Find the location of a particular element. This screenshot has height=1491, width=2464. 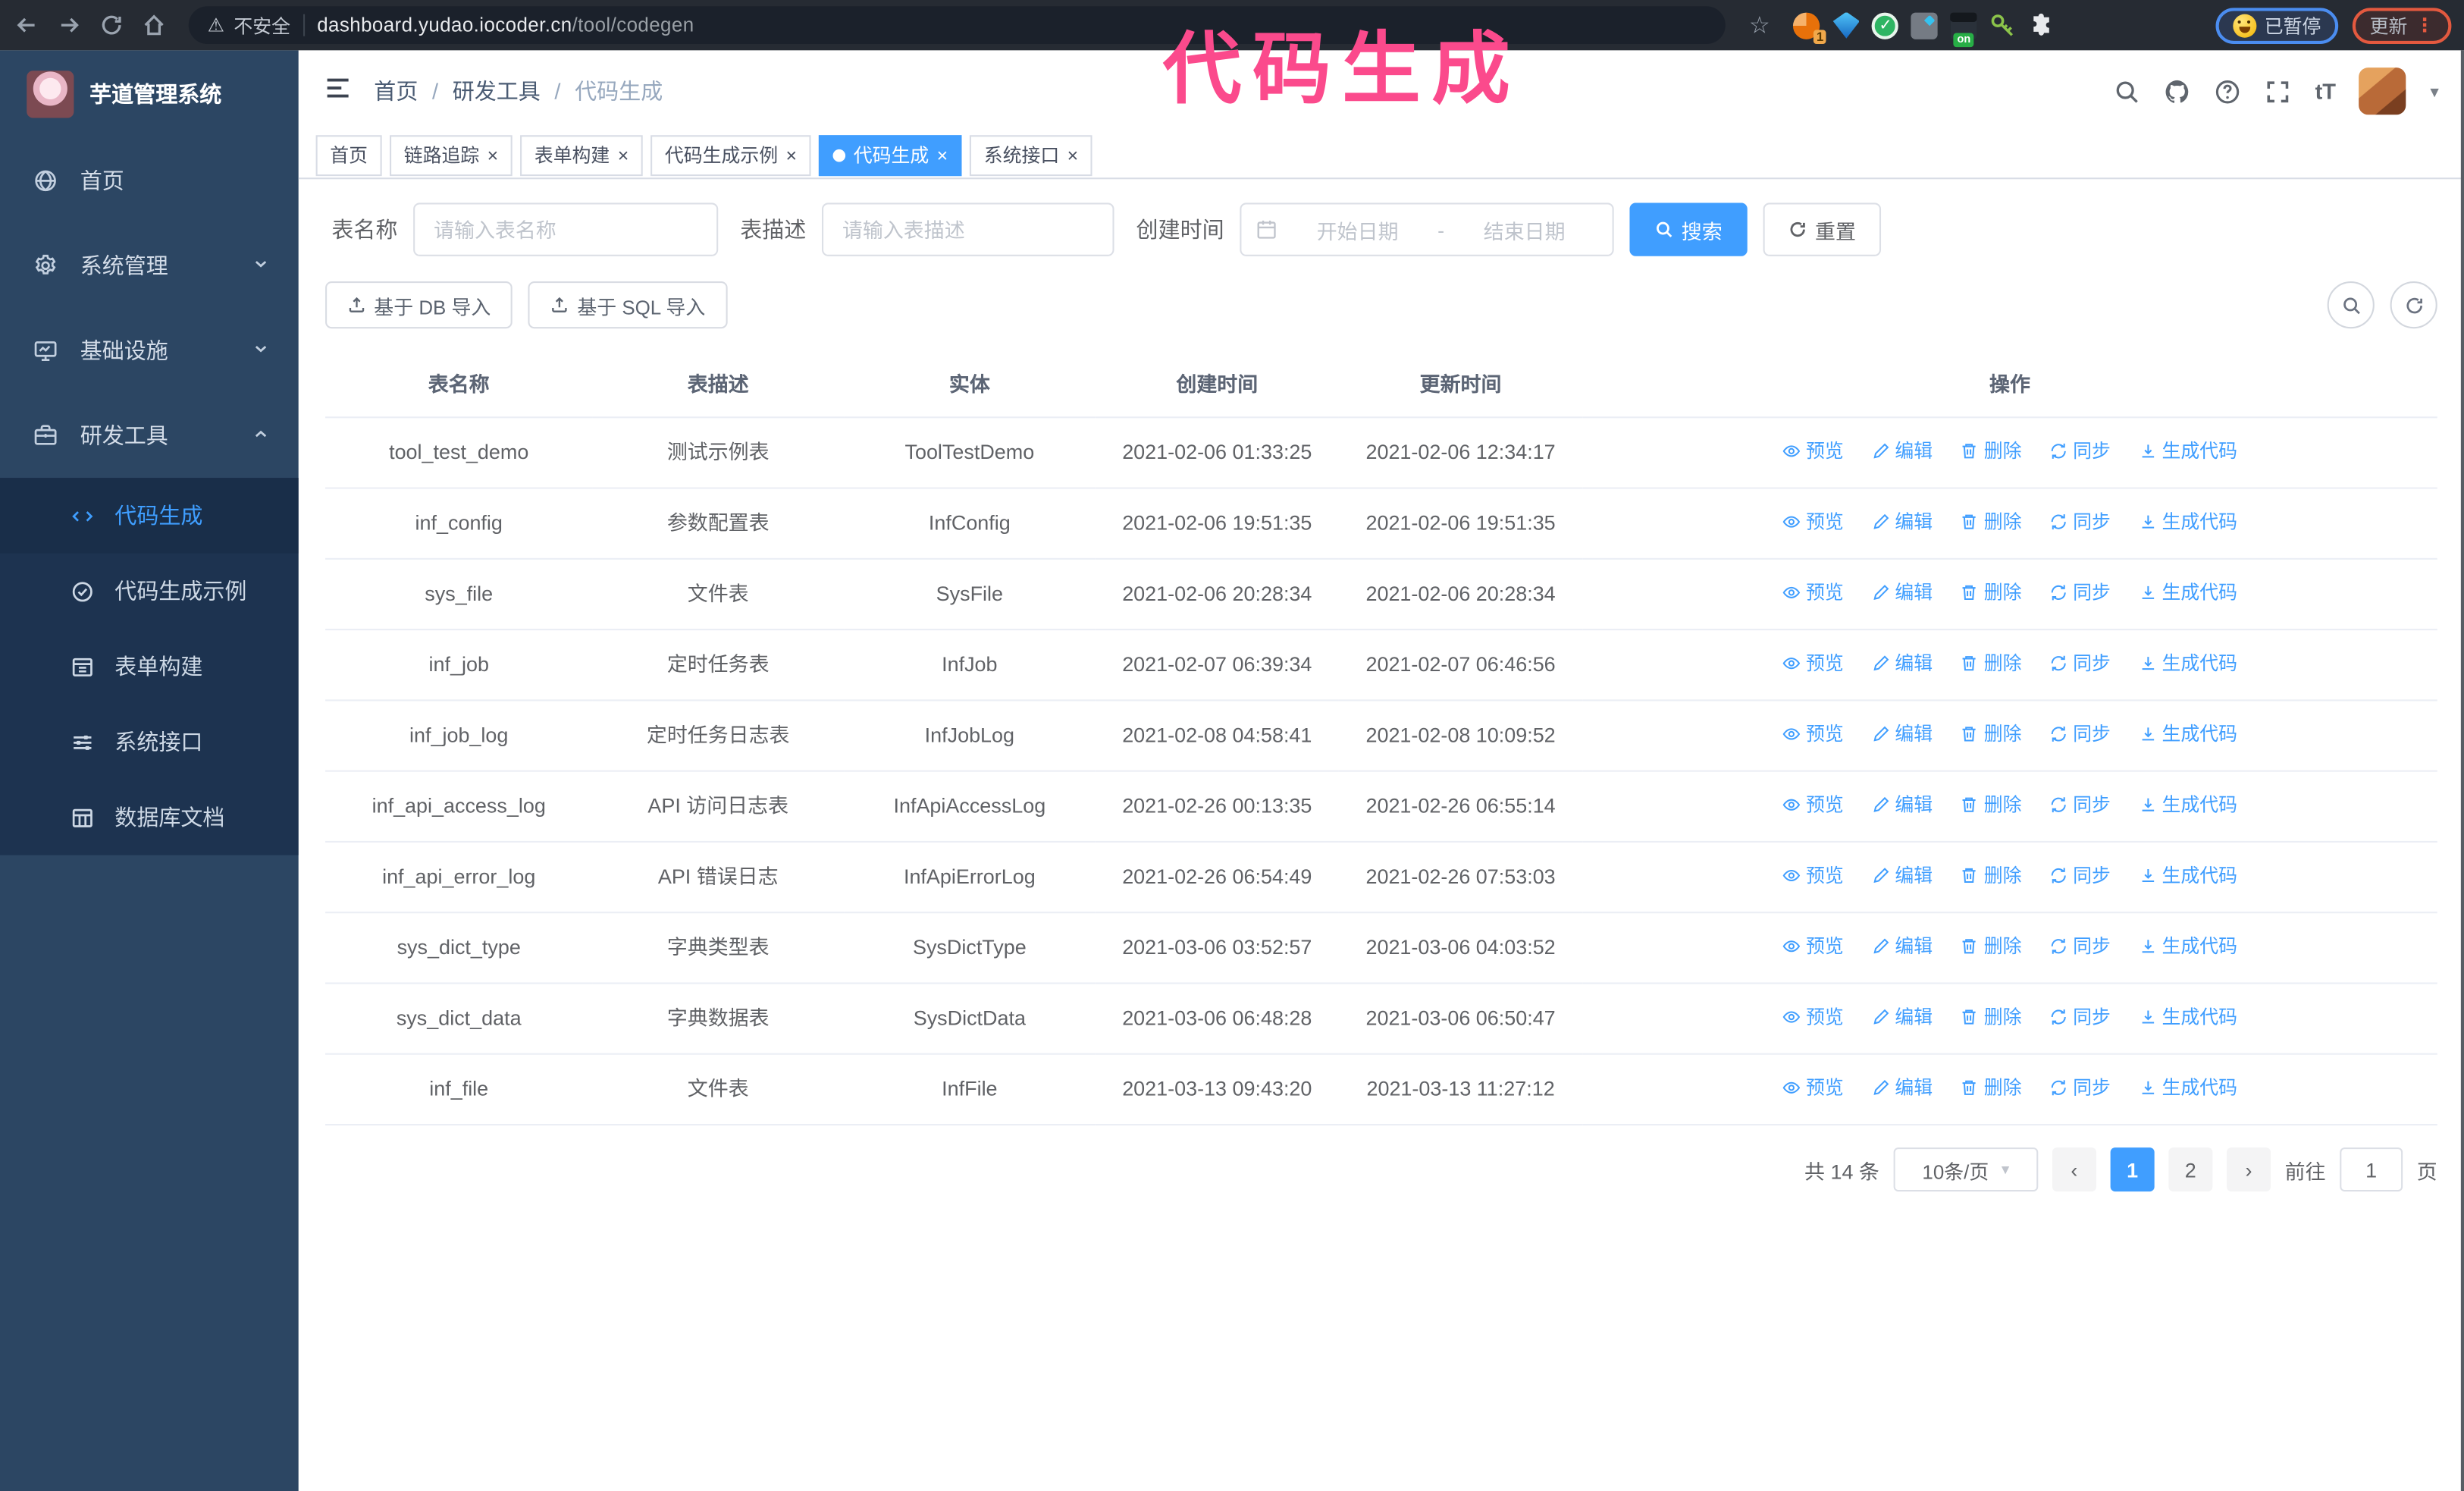

github-icon is located at coordinates (2178, 91).